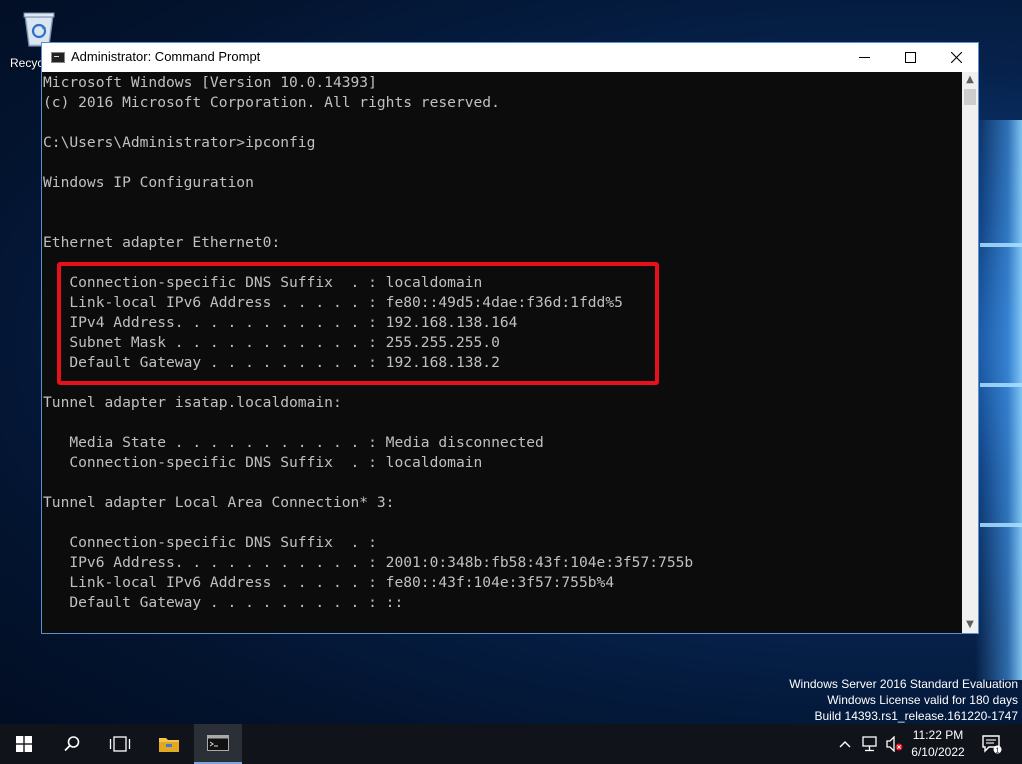 Image resolution: width=1022 pixels, height=764 pixels. I want to click on task-view-icon, so click(120, 744).